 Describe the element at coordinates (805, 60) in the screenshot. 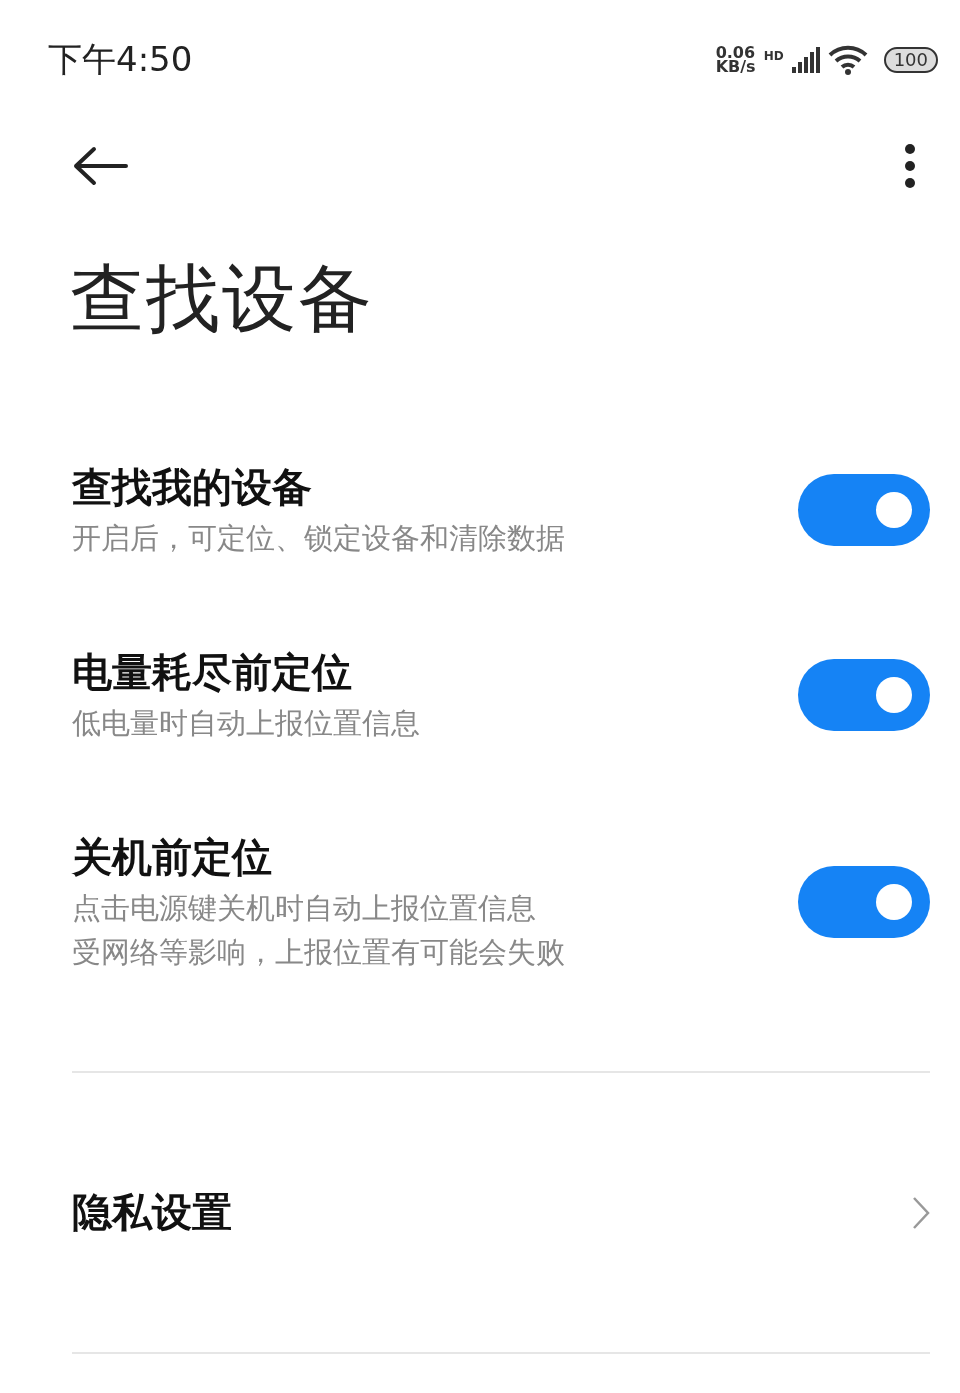

I see `signal-icon` at that location.